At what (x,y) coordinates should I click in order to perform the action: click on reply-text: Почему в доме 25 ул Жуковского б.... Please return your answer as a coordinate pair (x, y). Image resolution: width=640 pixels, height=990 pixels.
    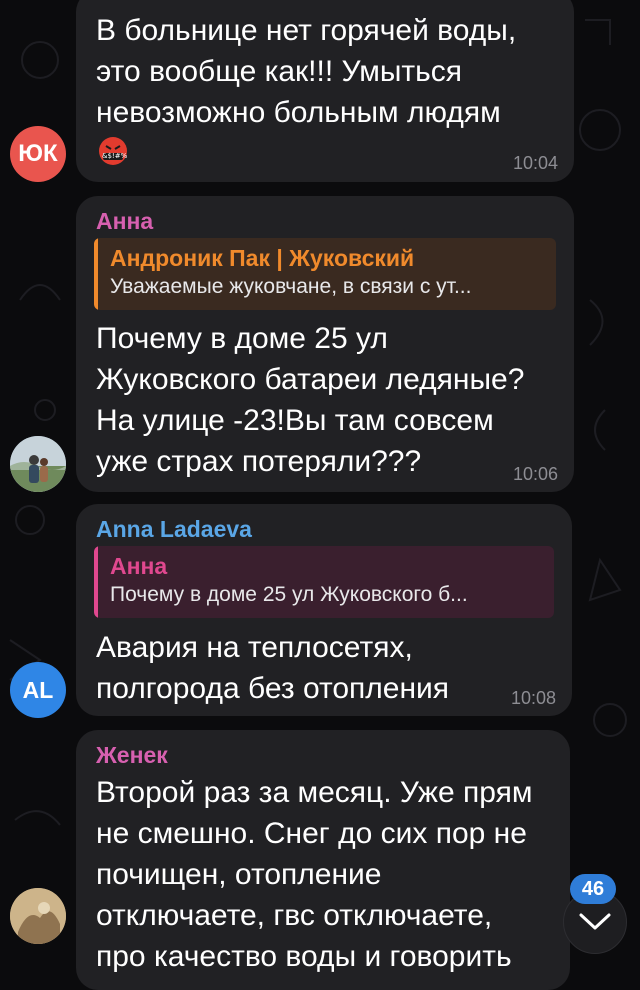
    Looking at the image, I should click on (289, 594).